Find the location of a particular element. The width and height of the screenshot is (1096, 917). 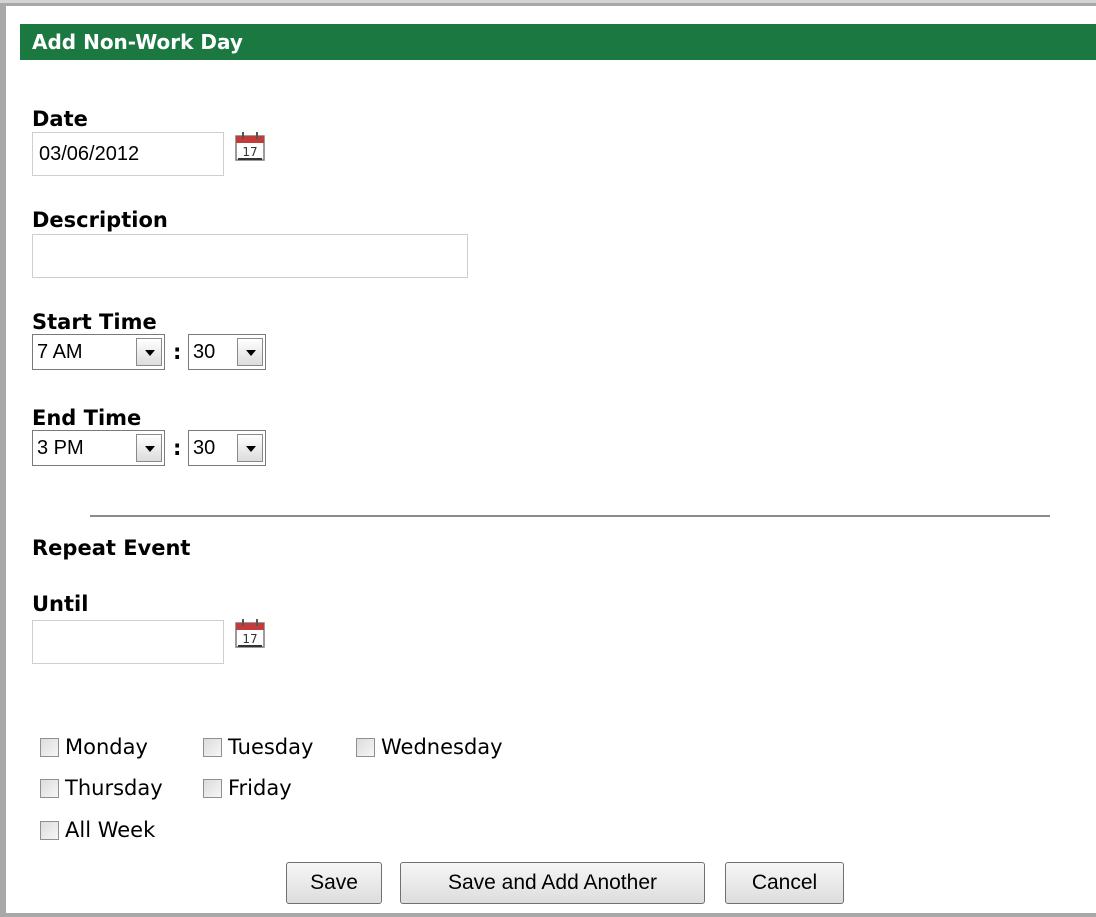

section-divider is located at coordinates (570, 516).